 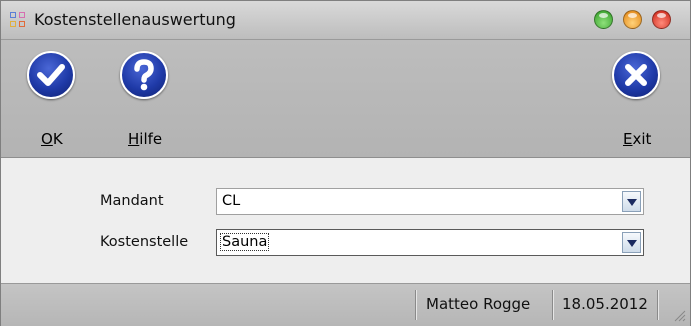 What do you see at coordinates (345, 20) in the screenshot?
I see `title-bar: Kostenstellenauswertung` at bounding box center [345, 20].